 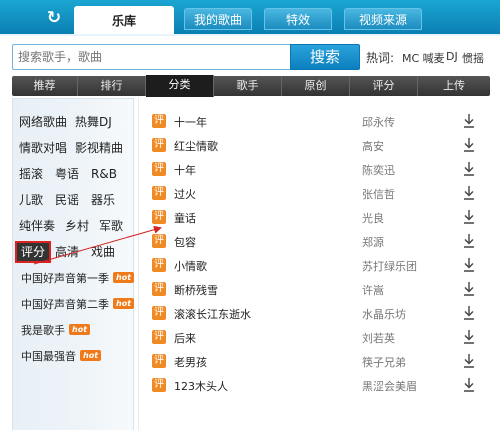 What do you see at coordinates (298, 19) in the screenshot?
I see `tab-effects: 特效` at bounding box center [298, 19].